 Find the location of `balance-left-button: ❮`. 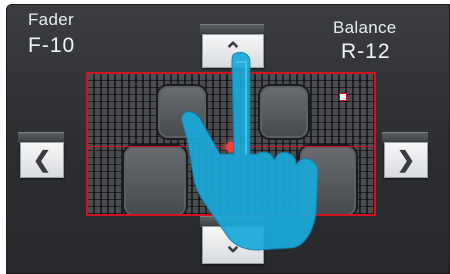

balance-left-button: ❮ is located at coordinates (42, 160).